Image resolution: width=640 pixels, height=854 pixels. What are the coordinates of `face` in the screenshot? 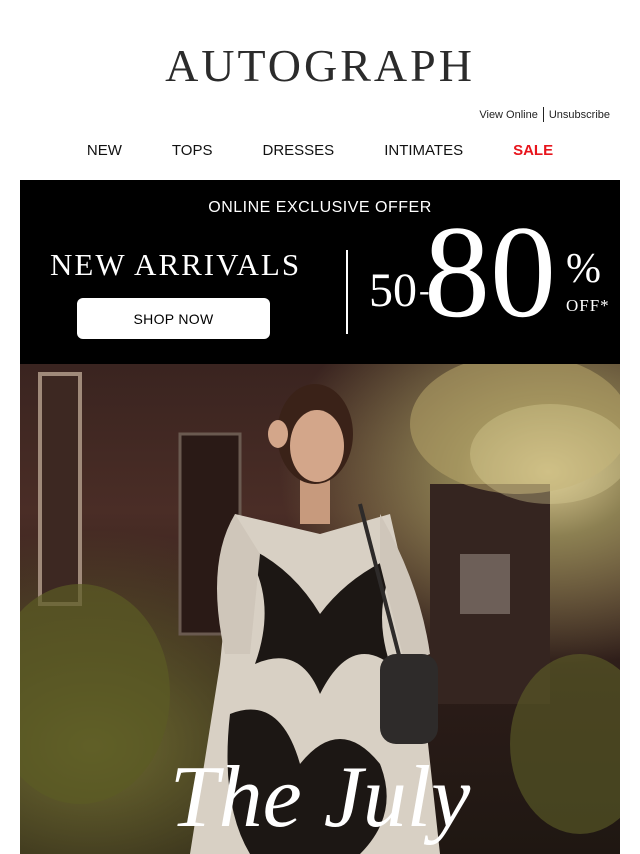 It's located at (317, 446).